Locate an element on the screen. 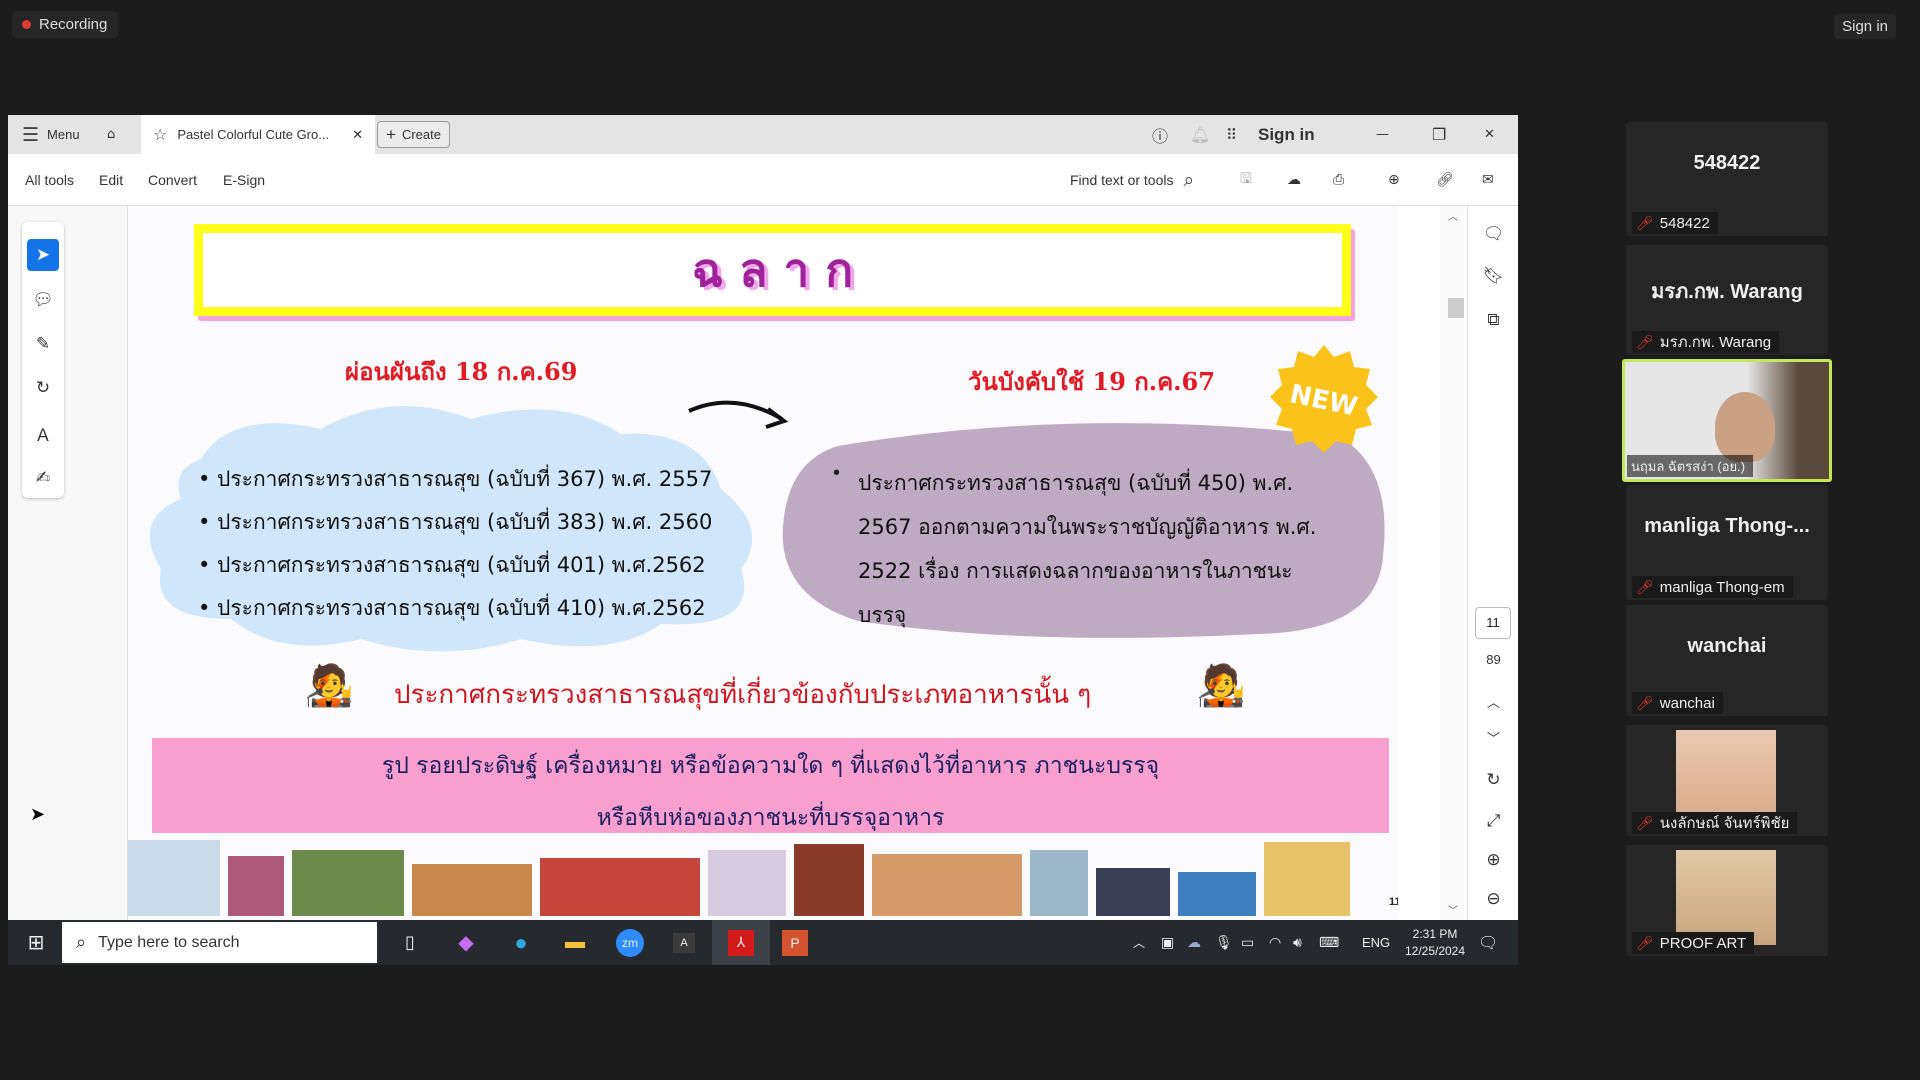 The image size is (1920, 1080). participant-tile: 🎤︎ นงลักษณ์ จันทร์พิชัย is located at coordinates (1727, 780).